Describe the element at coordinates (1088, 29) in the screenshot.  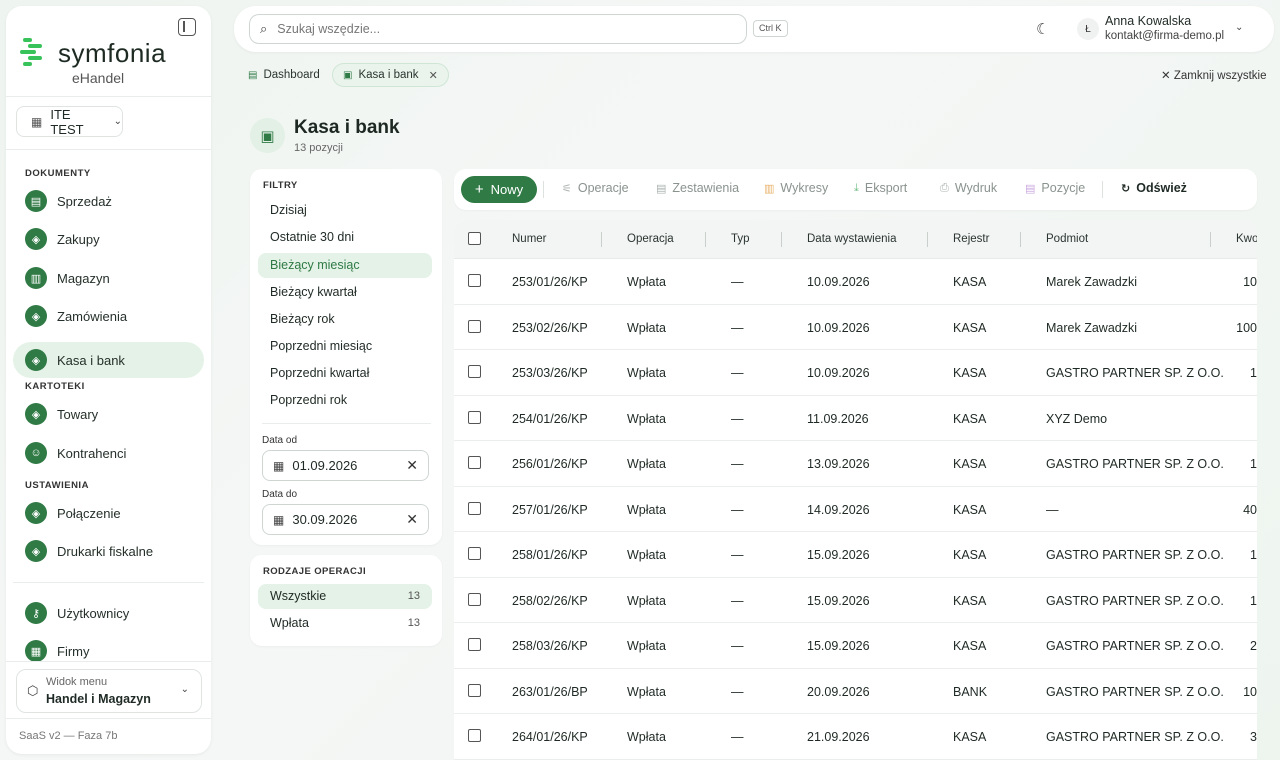
I see `avatar: Ł` at that location.